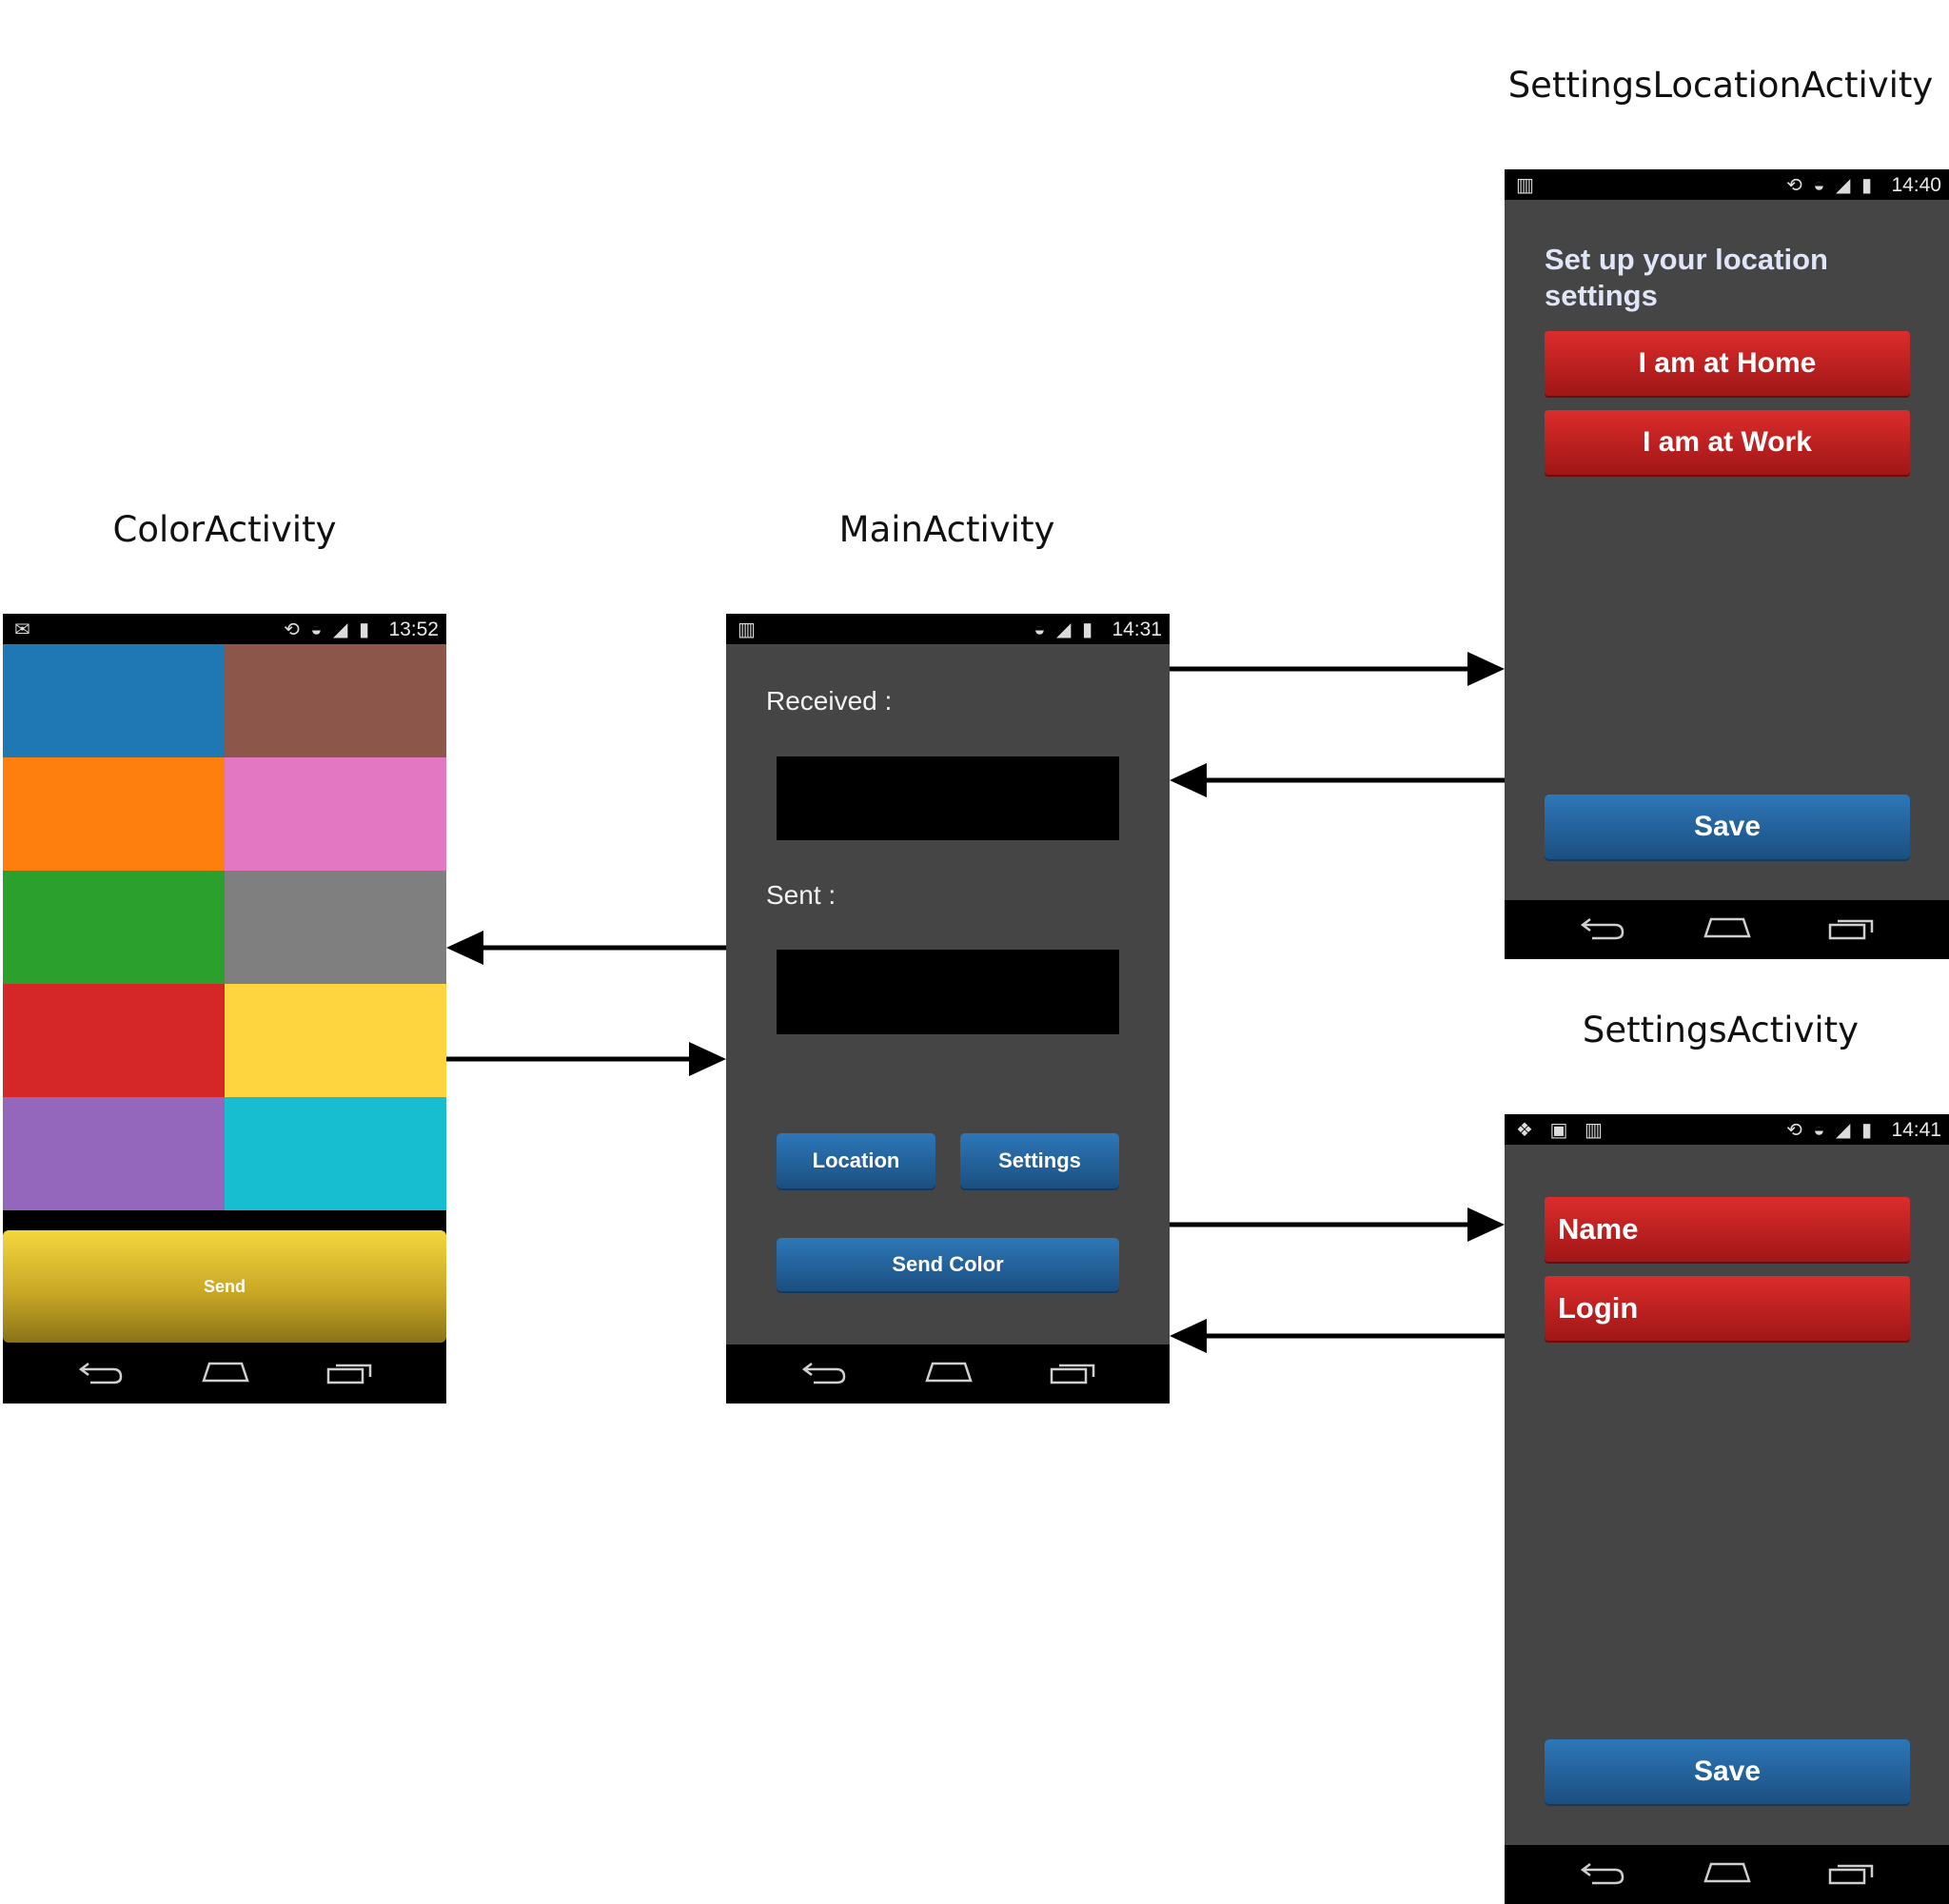 The width and height of the screenshot is (1949, 1904). What do you see at coordinates (1188, 1336) in the screenshot?
I see `arrowhead-settings-to-main` at bounding box center [1188, 1336].